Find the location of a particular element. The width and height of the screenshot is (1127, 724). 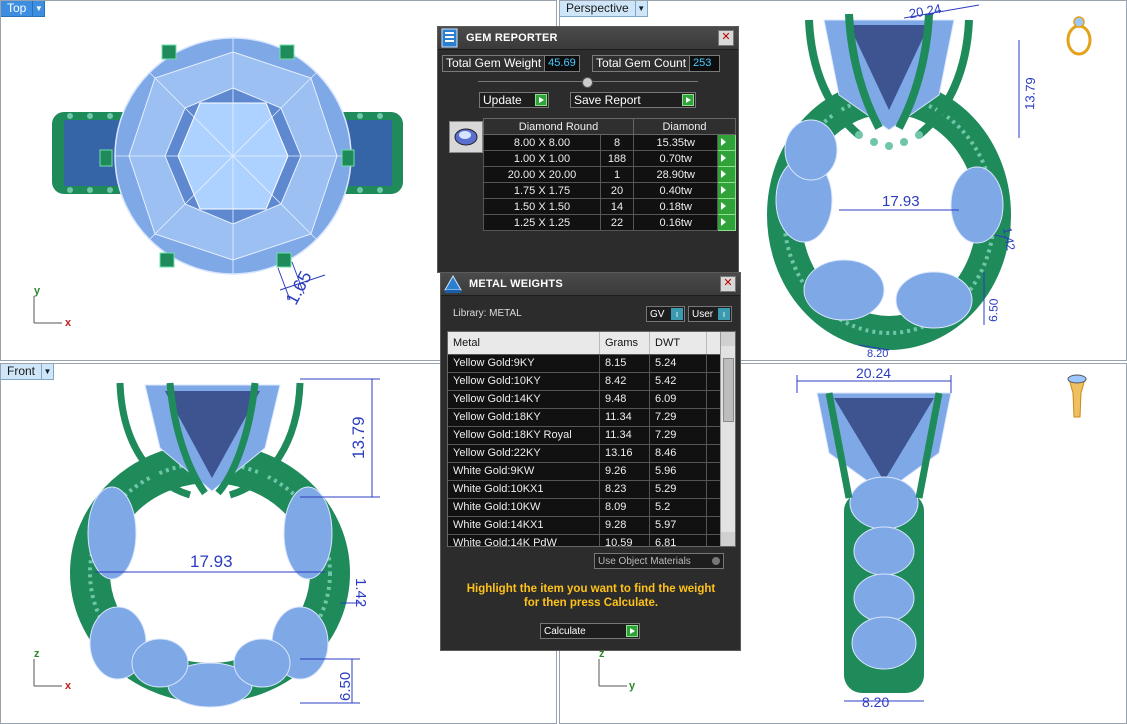

hint-line-2: for then press Calculate. is located at coordinates (591, 603).